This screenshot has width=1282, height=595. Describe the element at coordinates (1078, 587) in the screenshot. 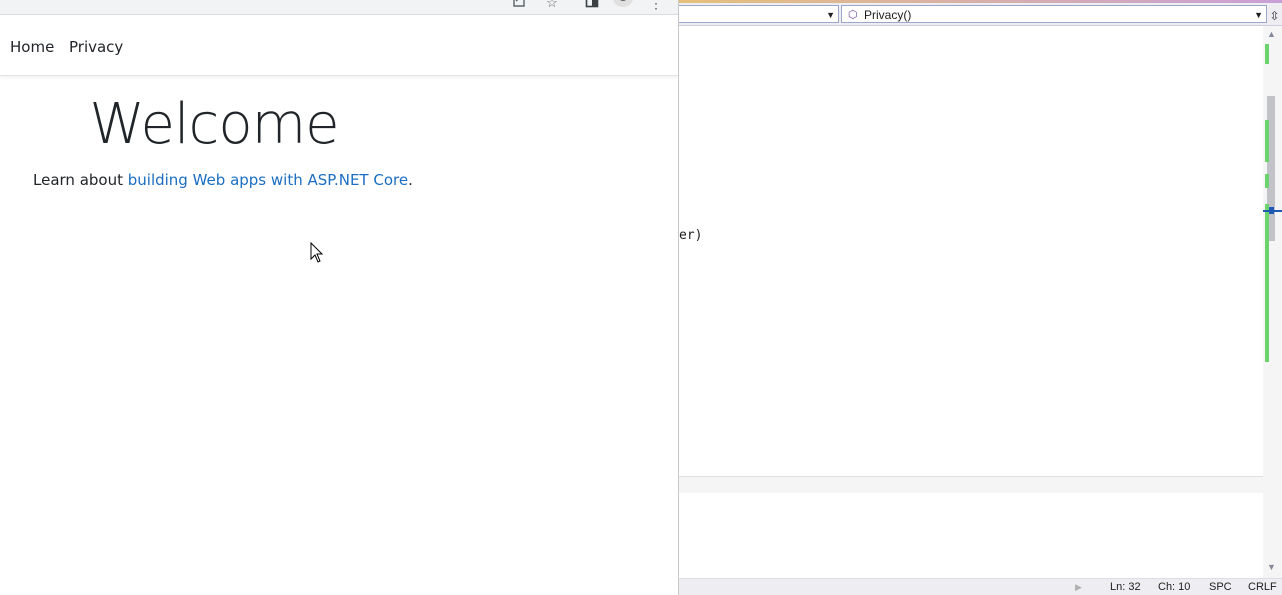

I see `status-arrow-icon: ▶` at that location.